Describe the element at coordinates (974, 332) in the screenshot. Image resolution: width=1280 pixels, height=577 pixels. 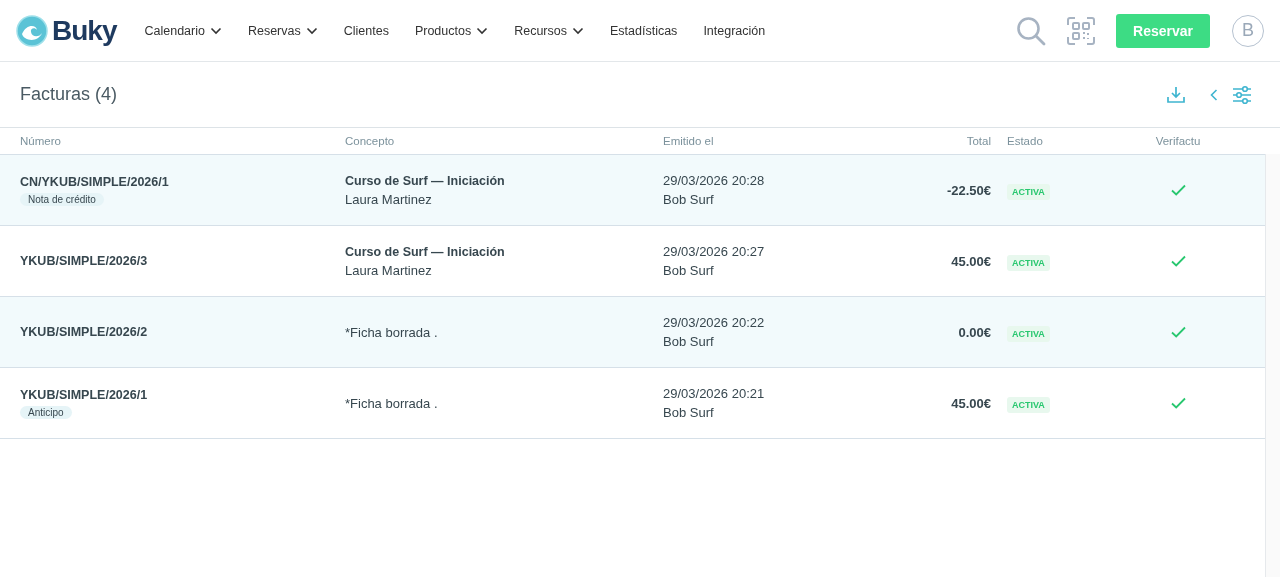
I see `total-amount: 0.00€` at that location.